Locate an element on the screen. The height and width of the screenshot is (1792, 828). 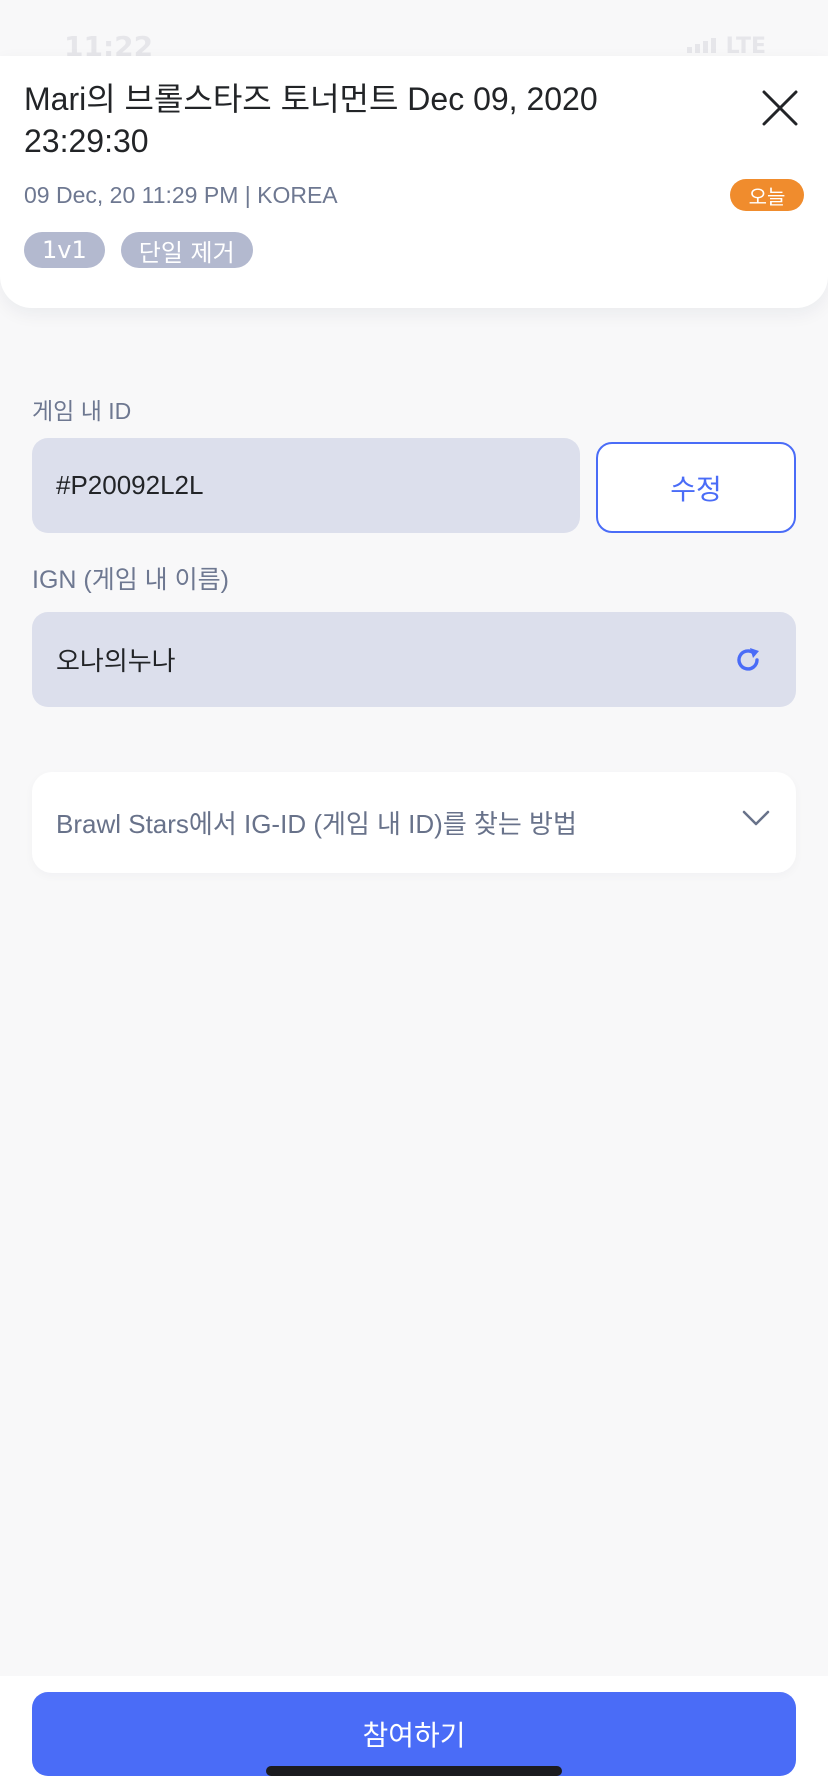
ign-label: IGN (게임 내 이름) is located at coordinates (130, 580).